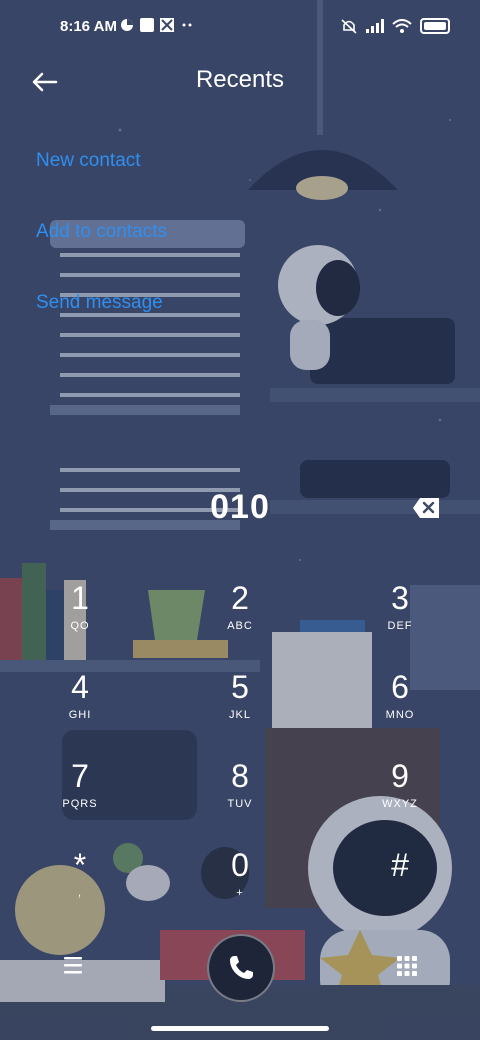 The image size is (480, 1040). I want to click on key-letters: TUV, so click(240, 804).